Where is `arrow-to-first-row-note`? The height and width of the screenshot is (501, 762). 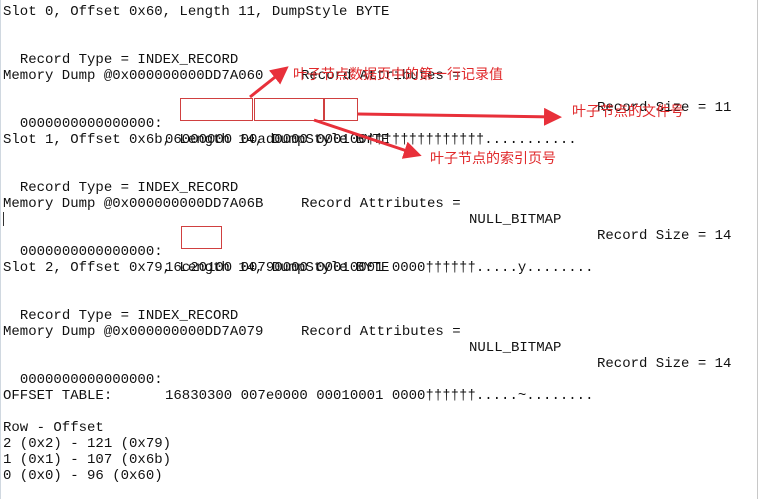
arrow-to-first-row-note is located at coordinates (269, 82).